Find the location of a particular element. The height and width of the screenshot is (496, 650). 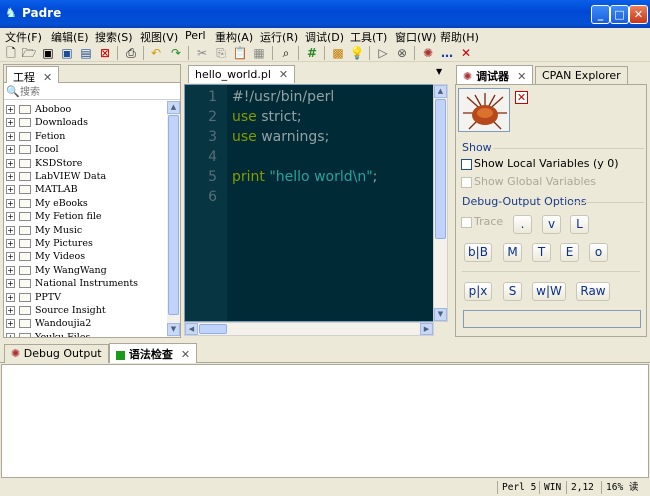

tree-item: + My Videos is located at coordinates (45, 256).